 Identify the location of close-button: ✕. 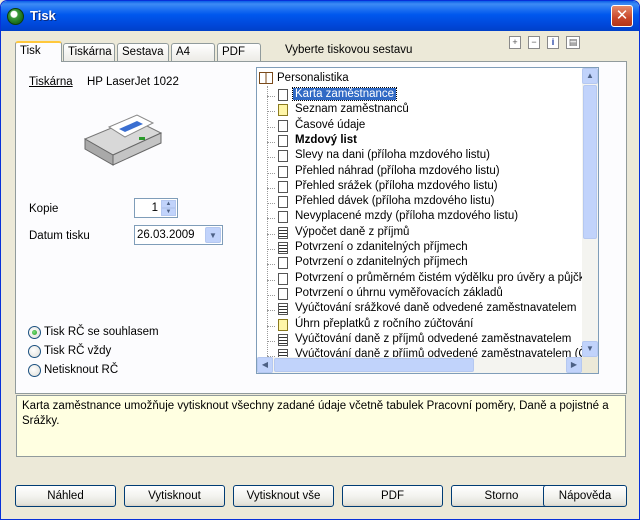
(622, 16).